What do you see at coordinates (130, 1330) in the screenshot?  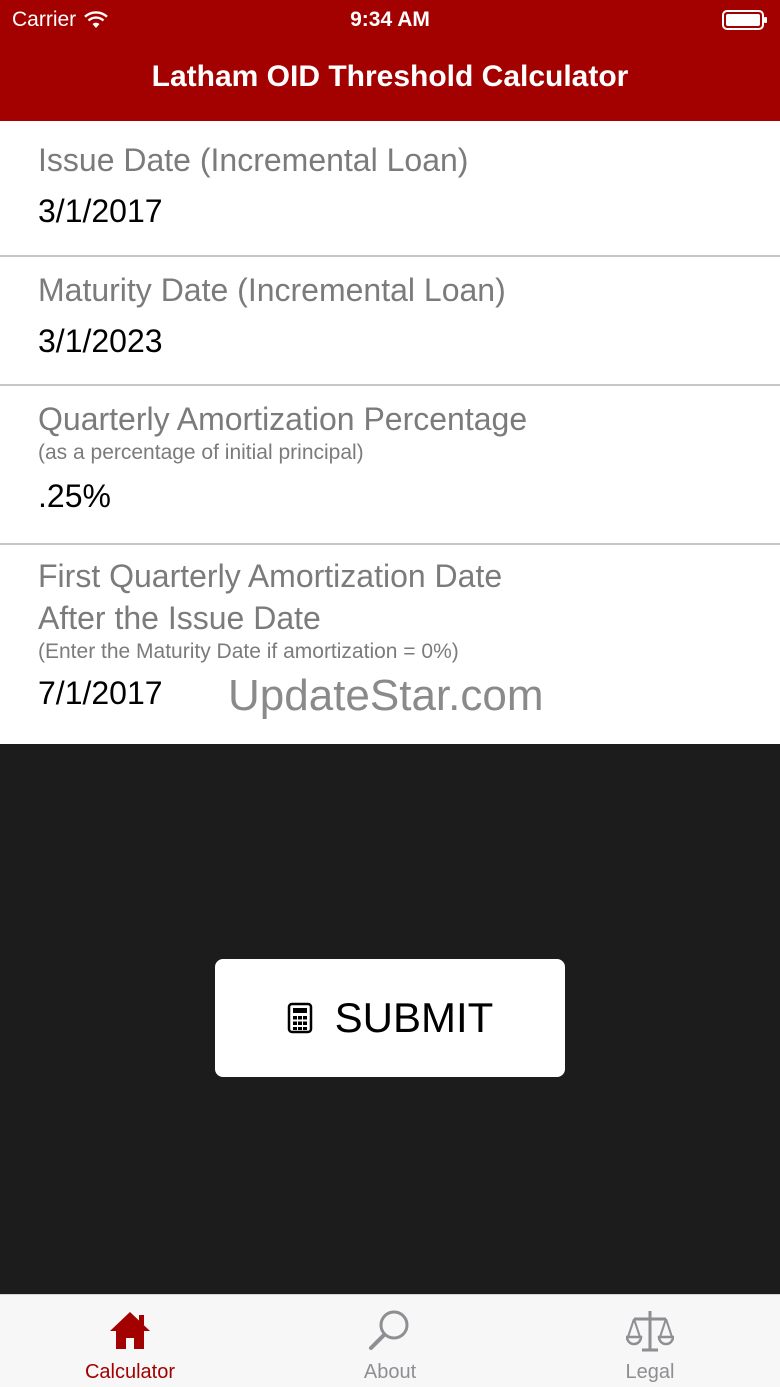 I see `house-icon` at bounding box center [130, 1330].